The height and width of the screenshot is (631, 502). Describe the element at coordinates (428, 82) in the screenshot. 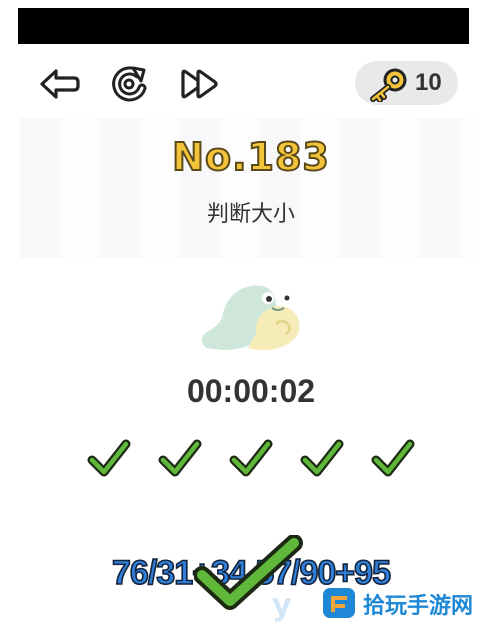

I see `keys-count: 10` at that location.